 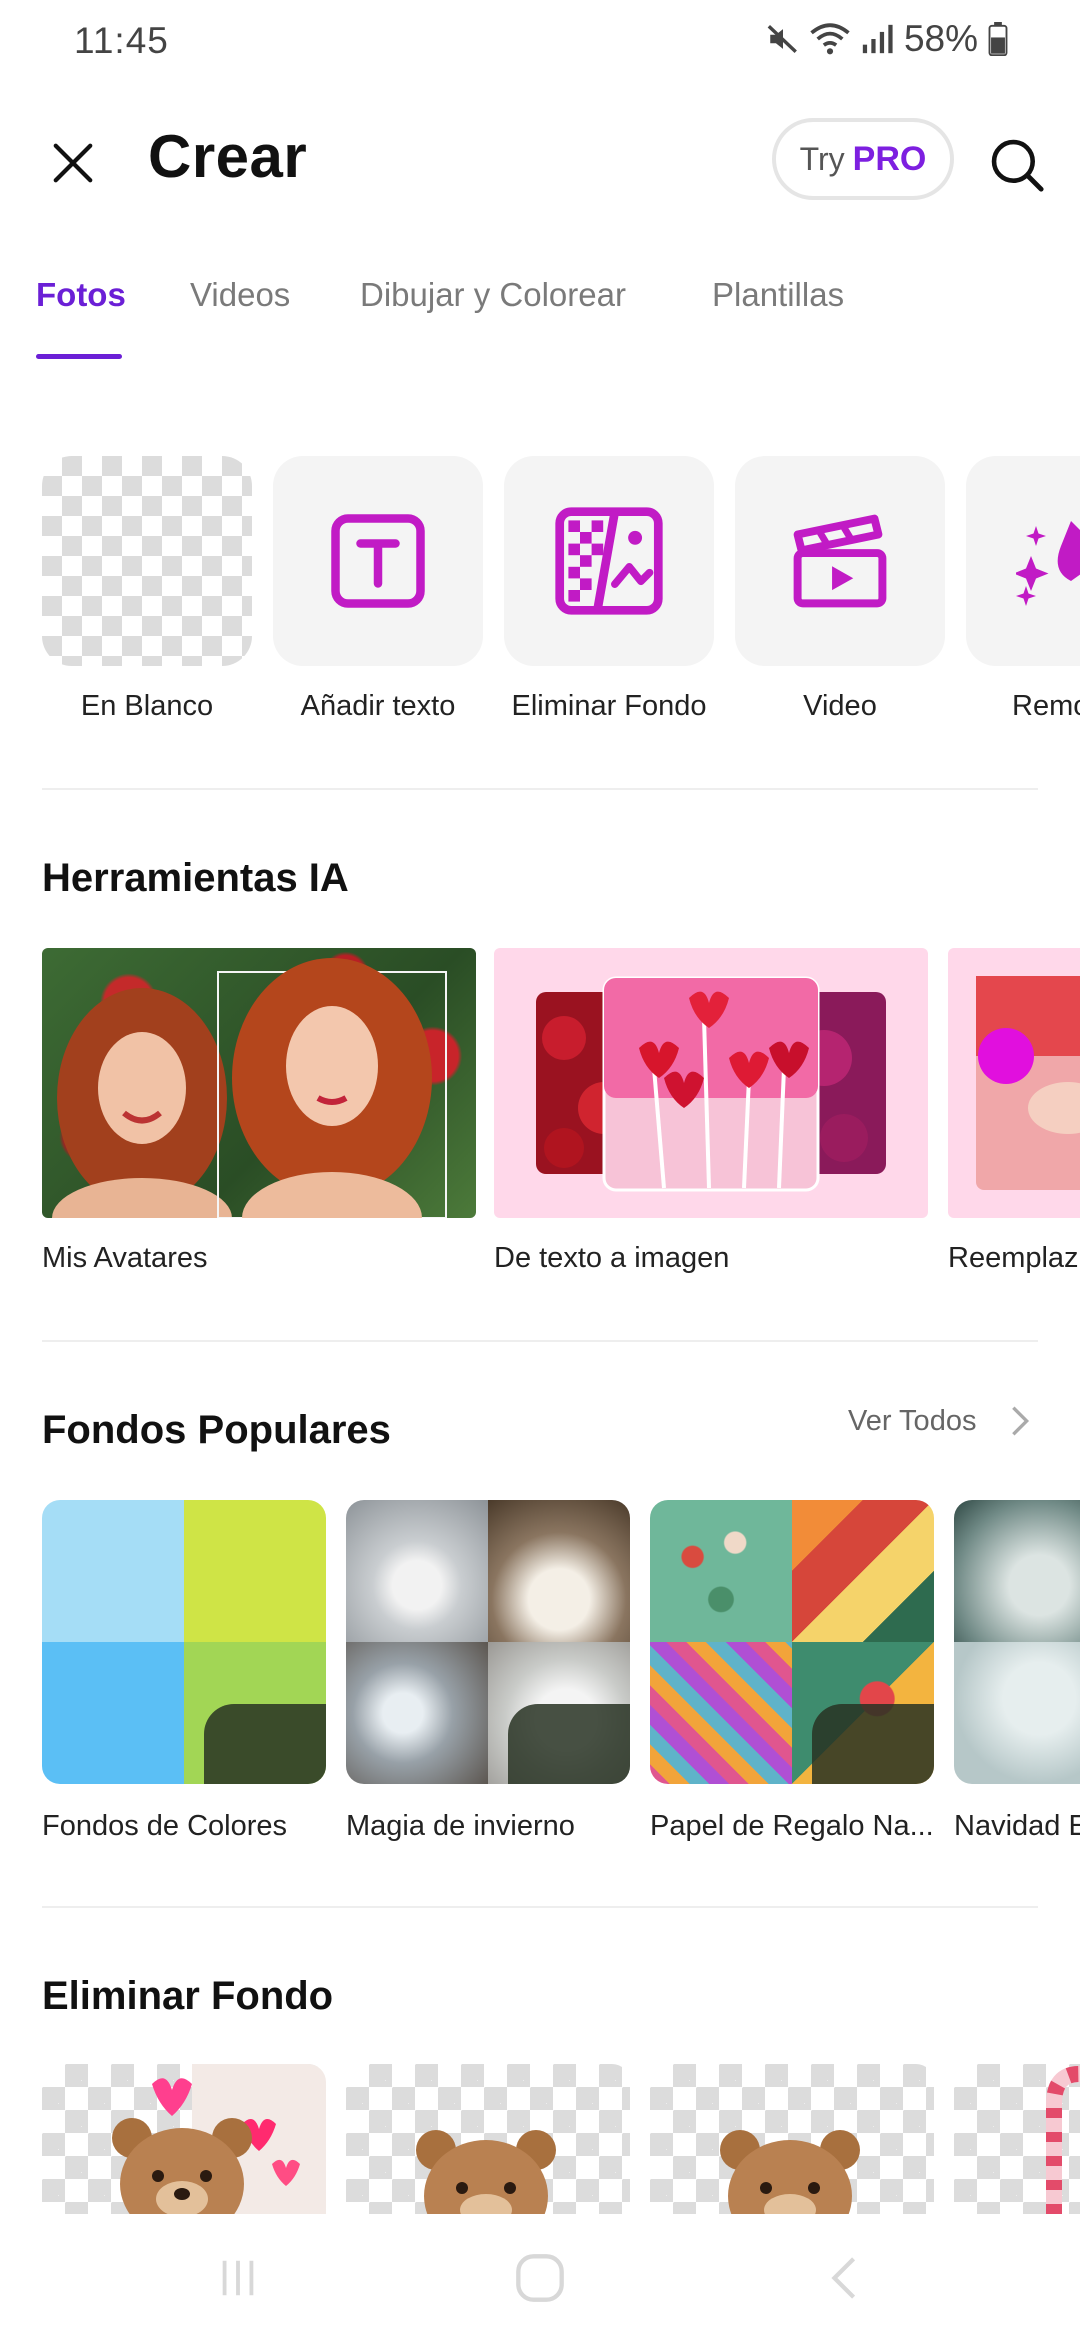 I want to click on replace-illustration, so click(x=1028, y=1083).